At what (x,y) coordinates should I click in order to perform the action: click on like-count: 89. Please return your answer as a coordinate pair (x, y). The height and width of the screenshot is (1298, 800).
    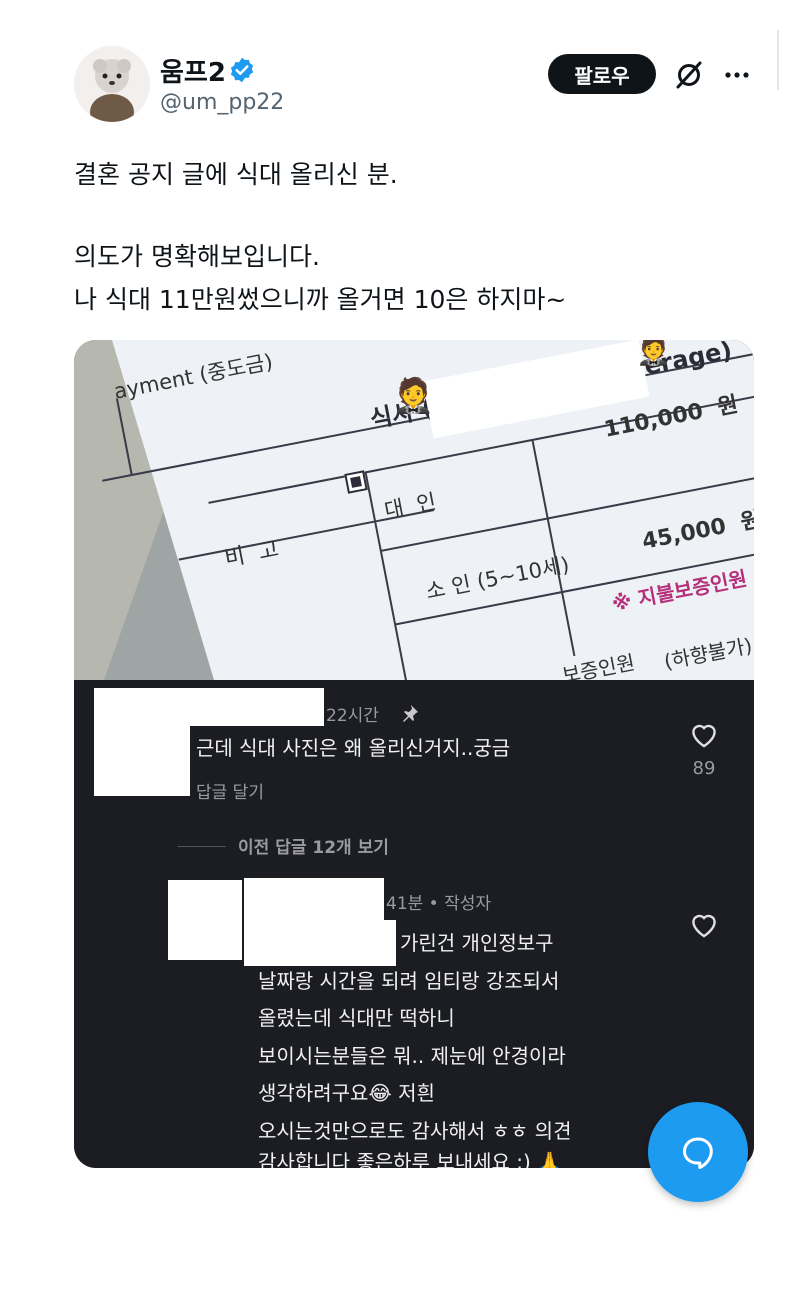
    Looking at the image, I should click on (704, 768).